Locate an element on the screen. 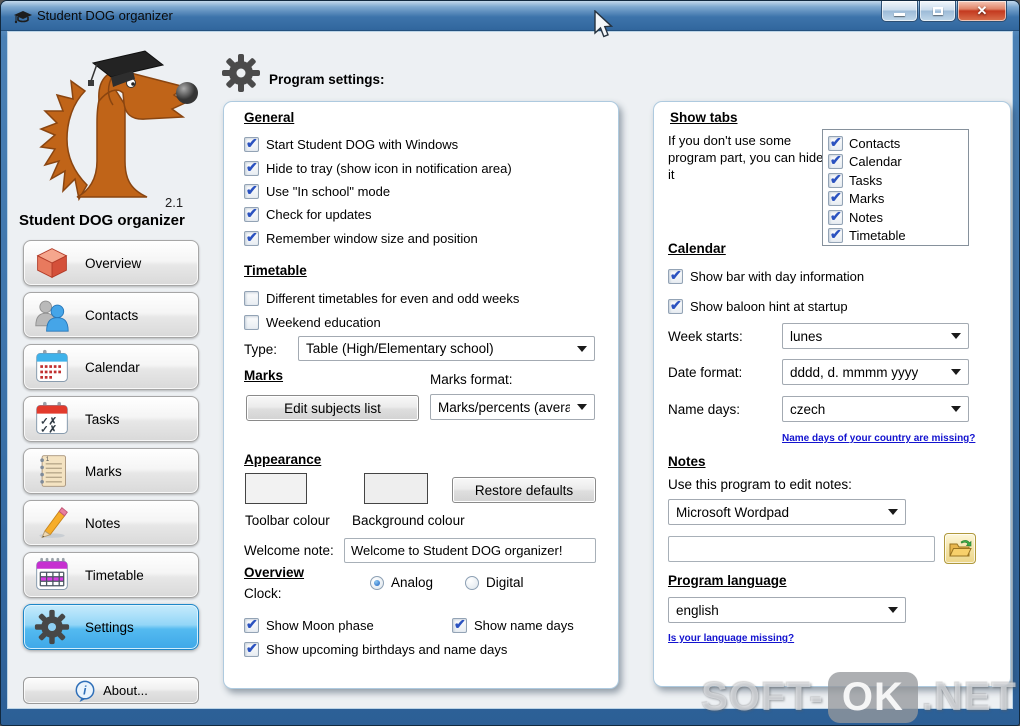 This screenshot has height=726, width=1020. radio-digital: Digital is located at coordinates (494, 582).